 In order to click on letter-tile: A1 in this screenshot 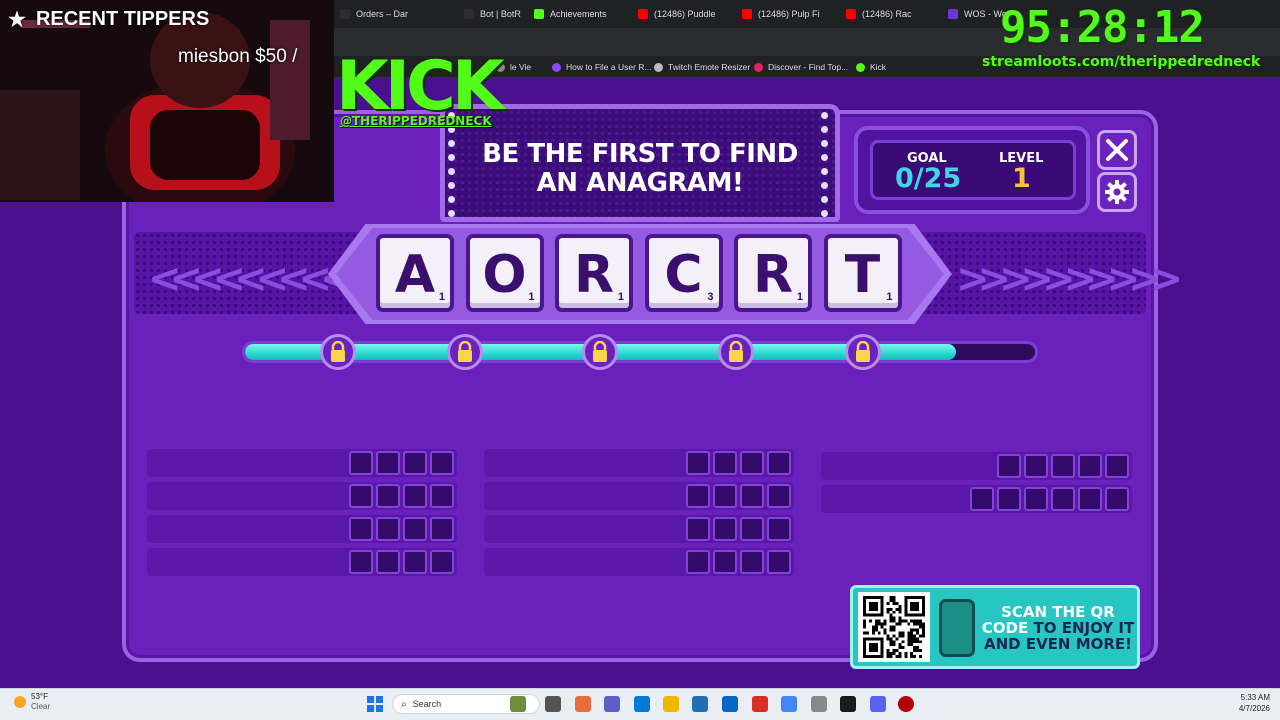, I will do `click(415, 273)`.